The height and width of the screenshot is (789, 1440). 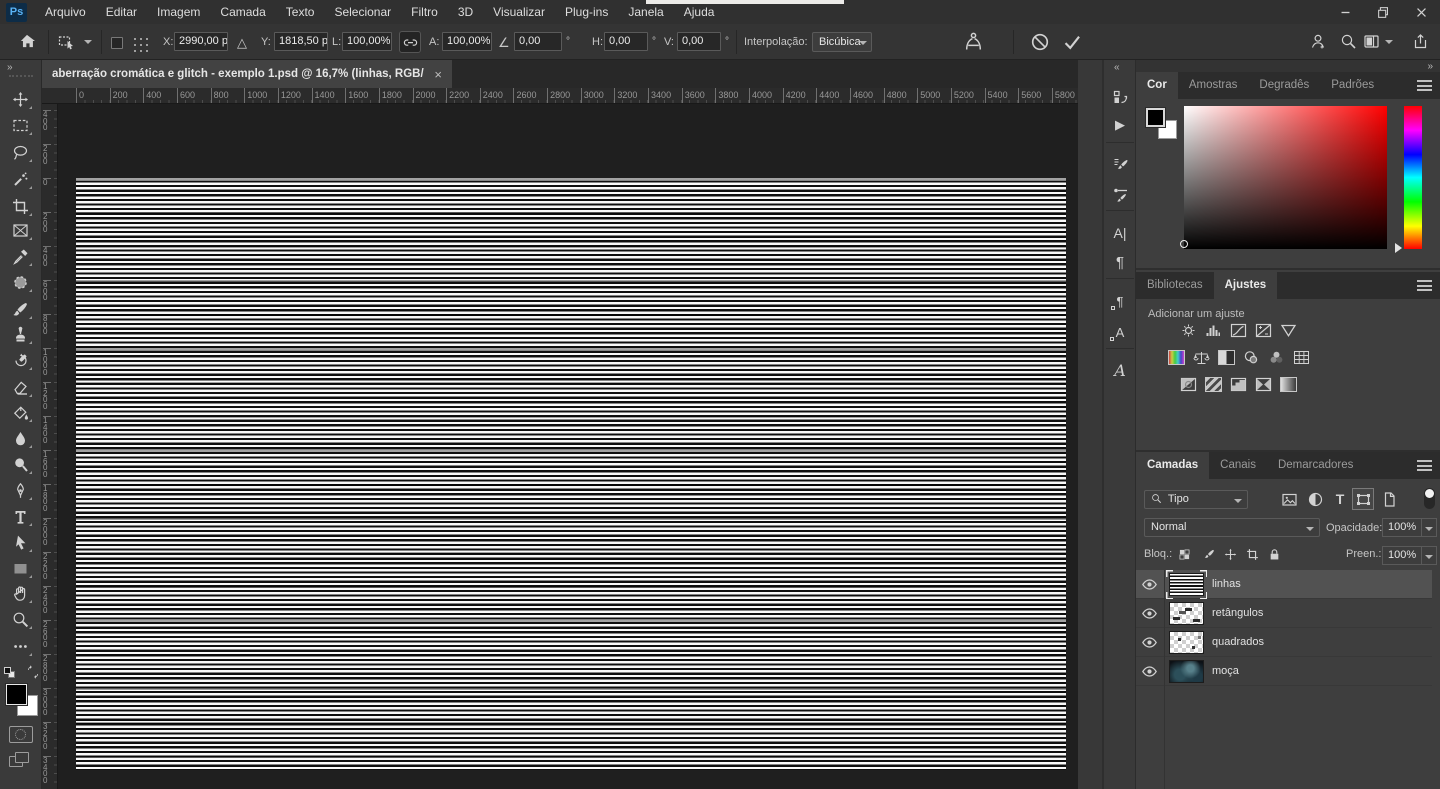 I want to click on adjustment-color-lookup-icon, so click(x=1301, y=357).